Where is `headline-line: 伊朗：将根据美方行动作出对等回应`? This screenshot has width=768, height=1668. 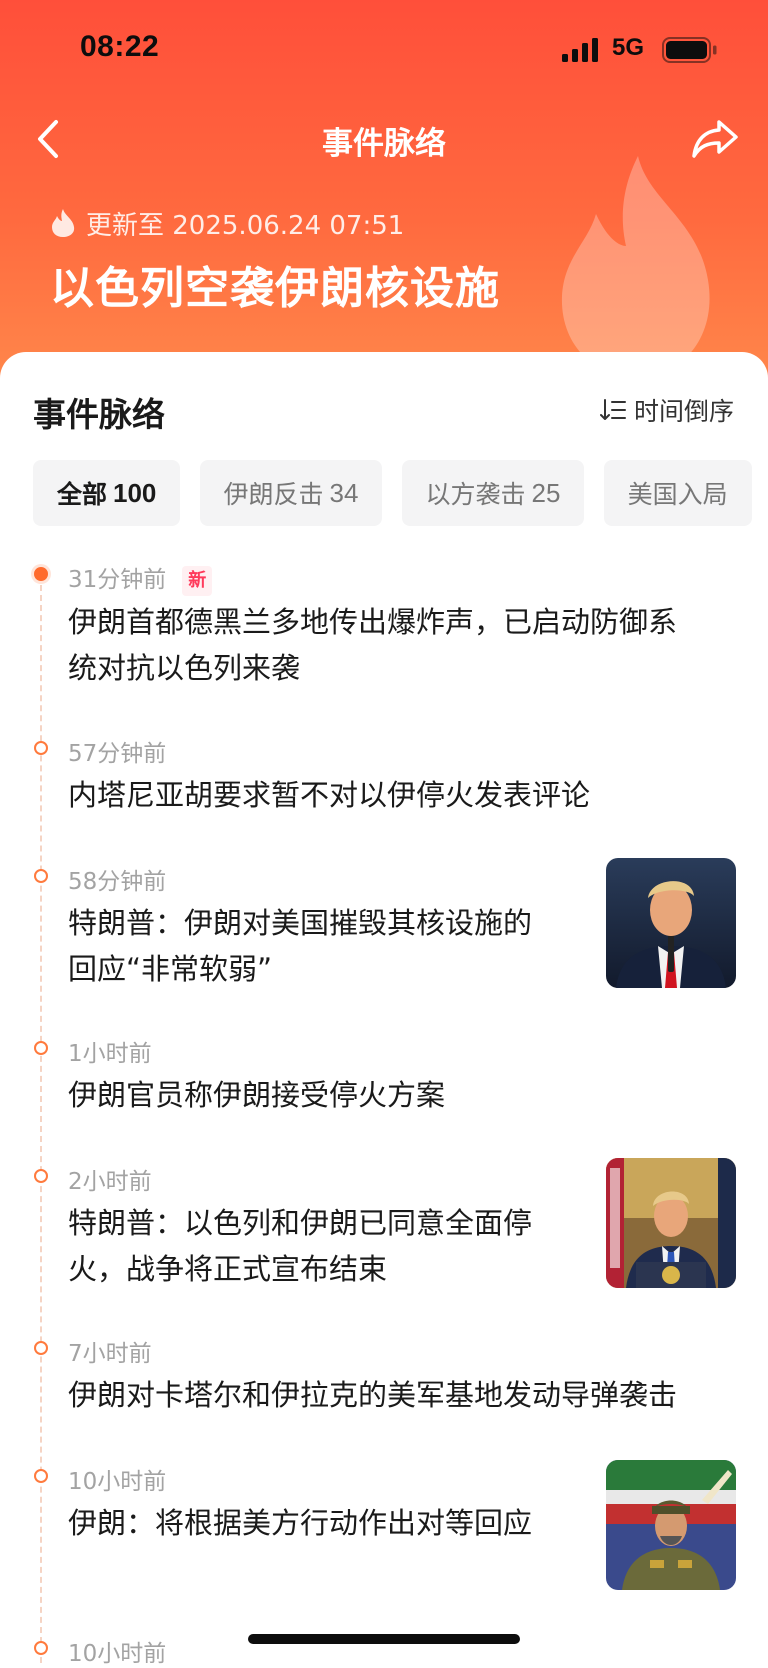 headline-line: 伊朗：将根据美方行动作出对等回应 is located at coordinates (300, 1523).